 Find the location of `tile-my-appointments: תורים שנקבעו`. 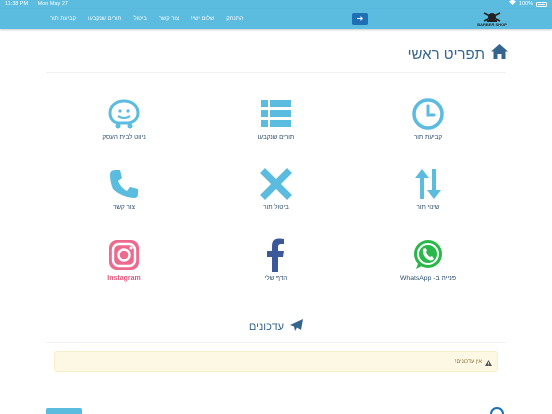

tile-my-appointments: תורים שנקבעו is located at coordinates (276, 119).